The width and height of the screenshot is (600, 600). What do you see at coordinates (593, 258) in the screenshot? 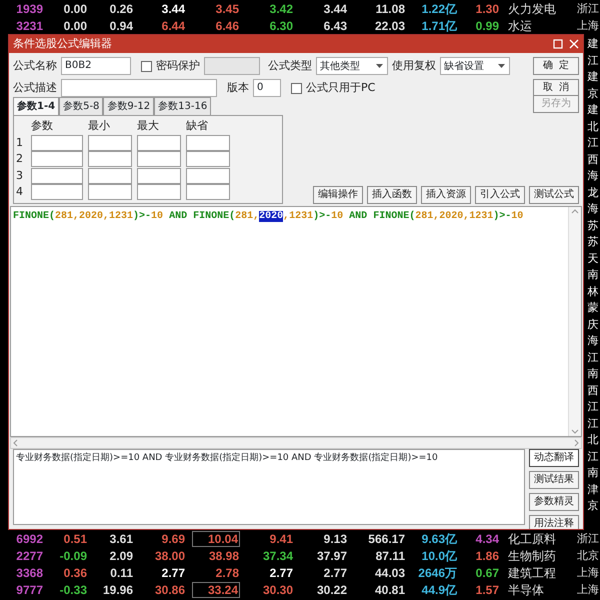
I see `table-cell-text: 天` at bounding box center [593, 258].